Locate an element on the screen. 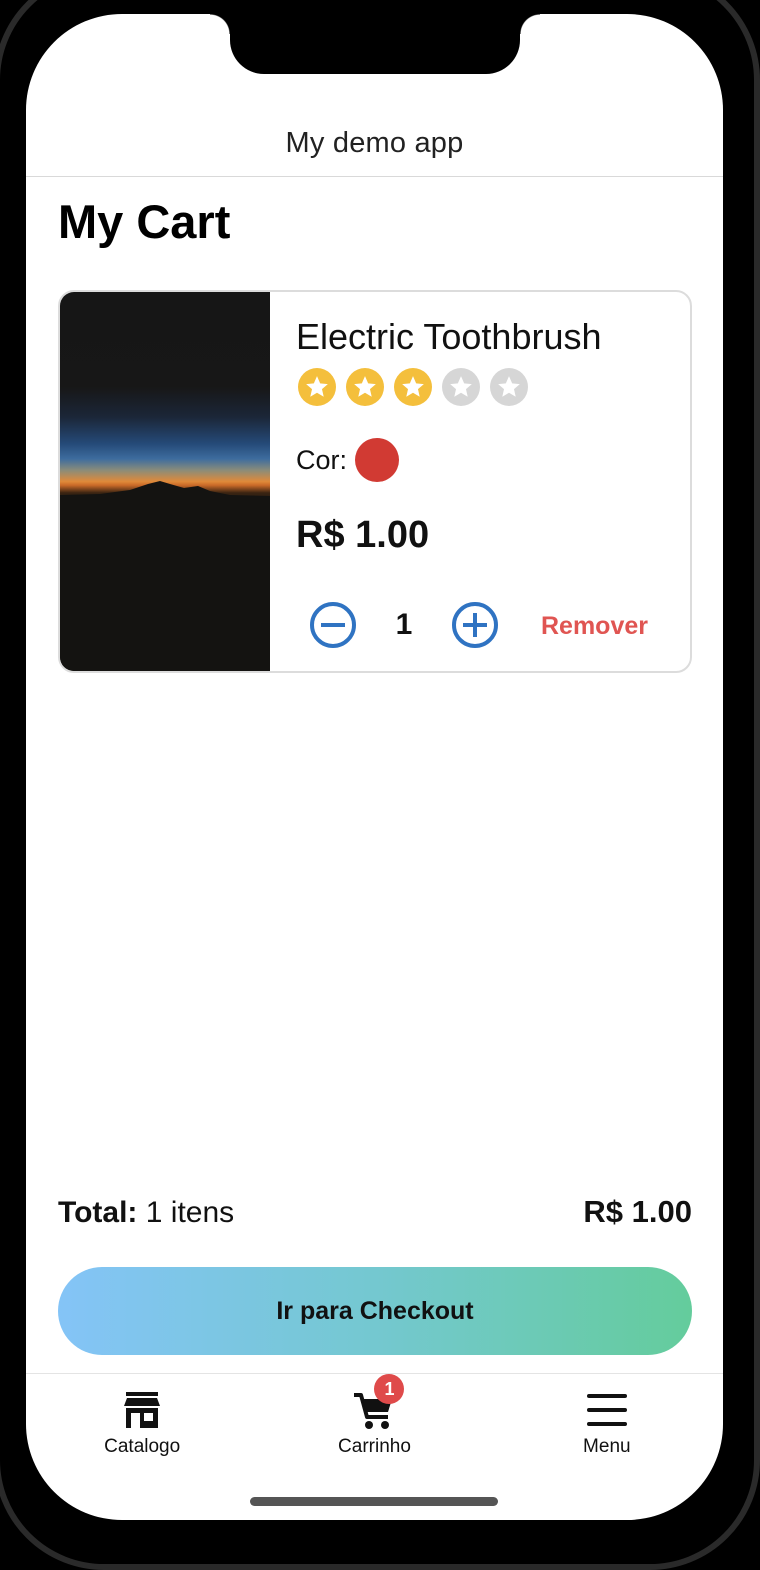  minus-icon is located at coordinates (333, 625).